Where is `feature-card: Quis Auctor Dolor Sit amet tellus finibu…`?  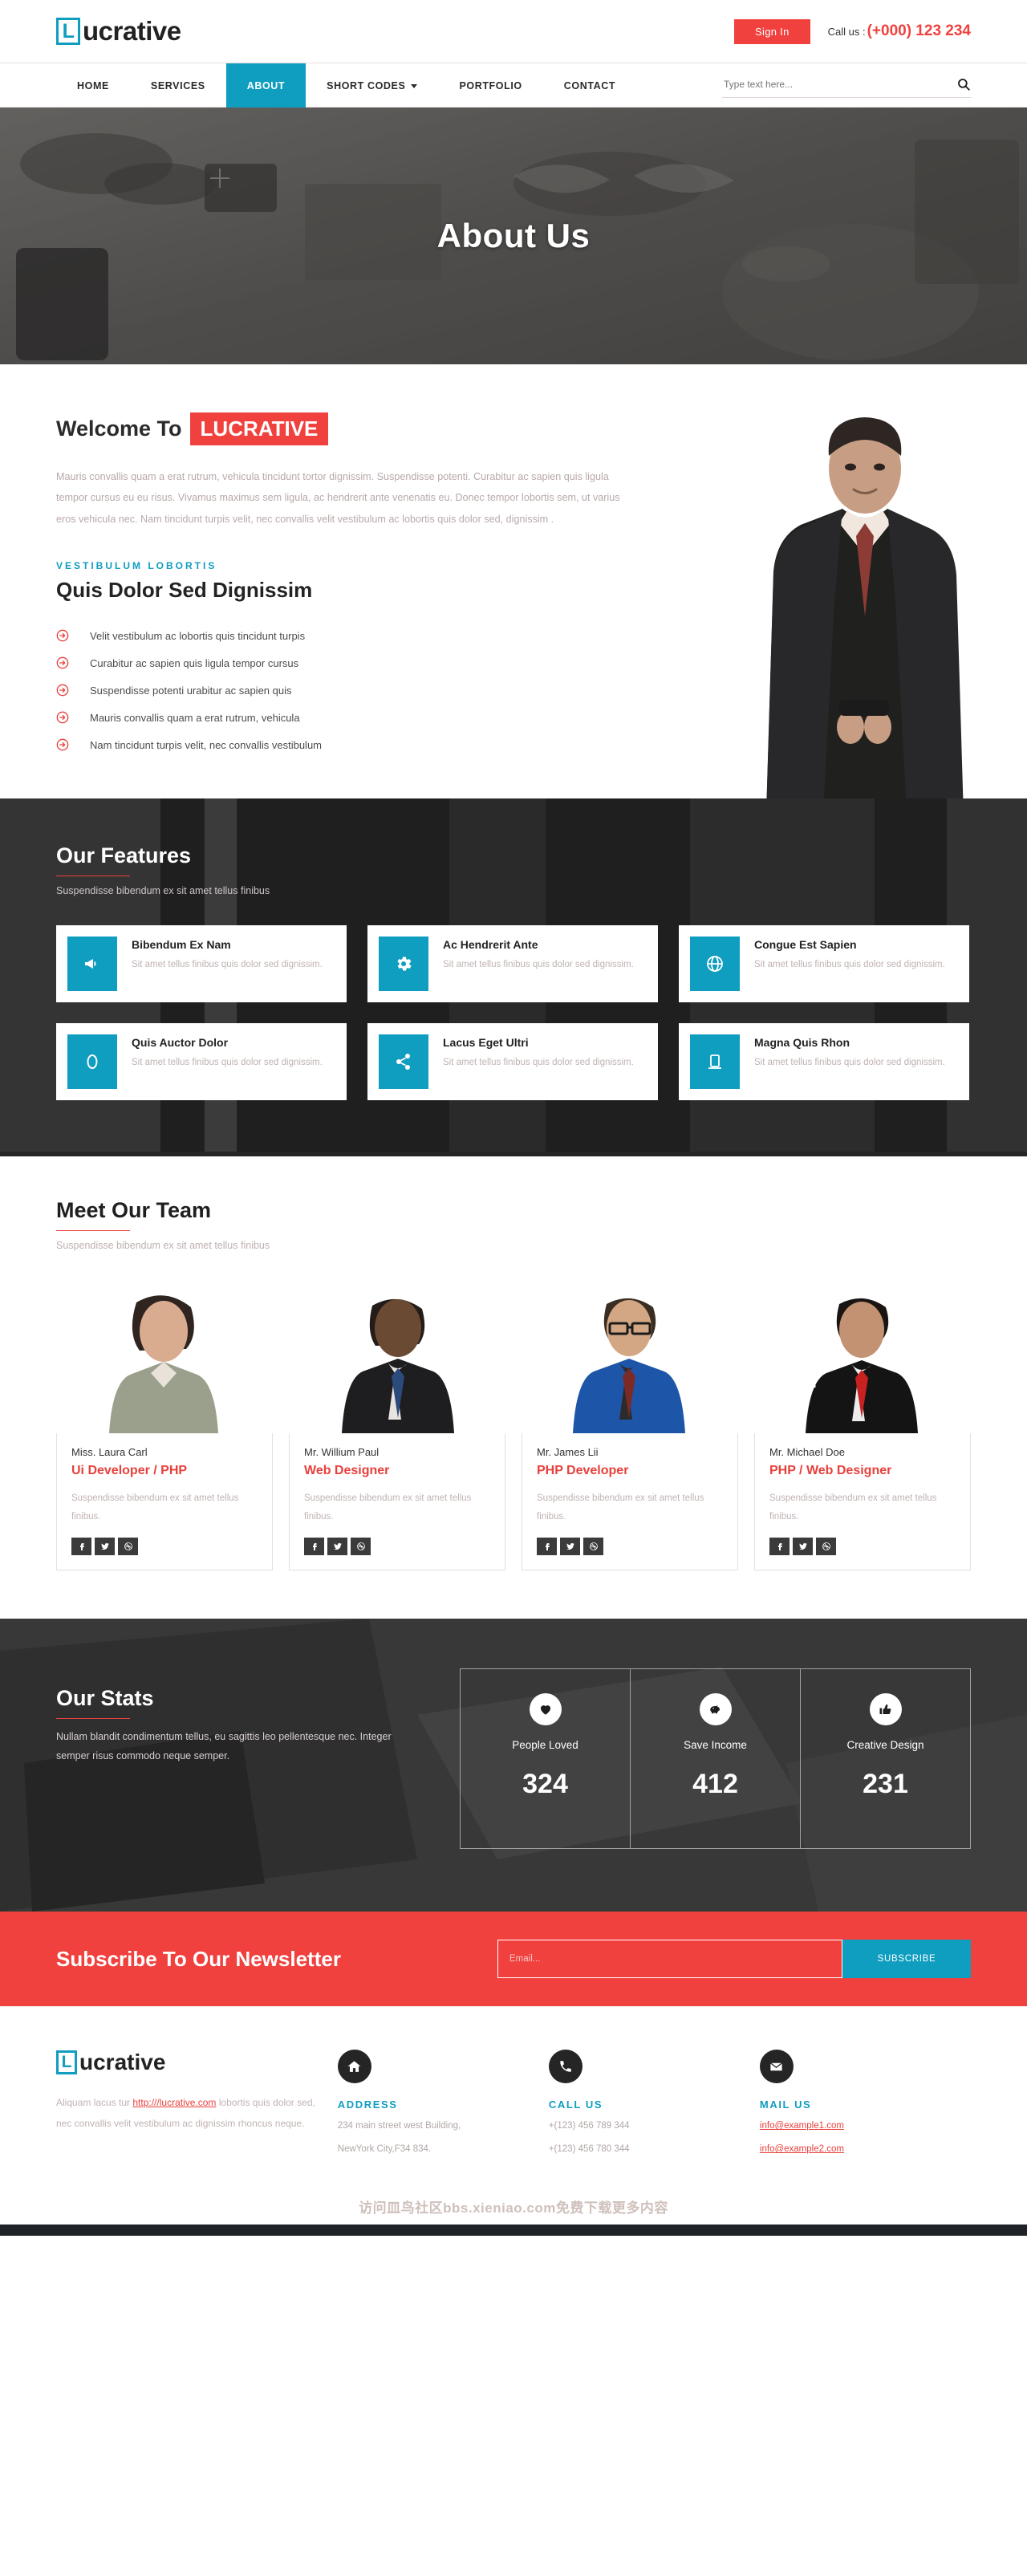
feature-card: Quis Auctor Dolor Sit amet tellus finibu… is located at coordinates (202, 1062).